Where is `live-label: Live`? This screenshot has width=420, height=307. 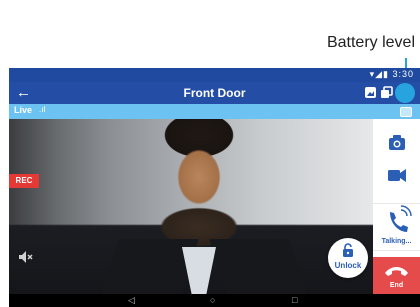 live-label: Live is located at coordinates (23, 110).